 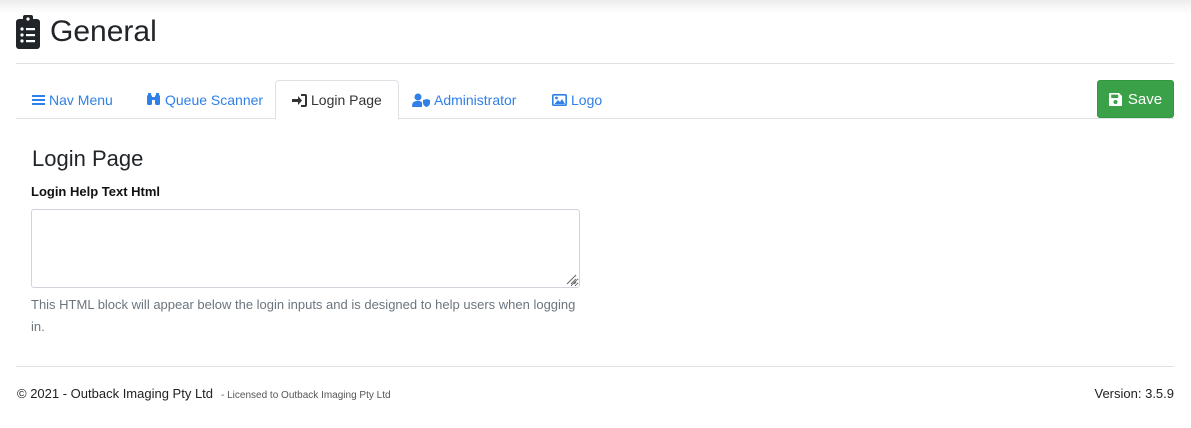 What do you see at coordinates (115, 393) in the screenshot?
I see `copyright-text: © 2021 - Outback Imaging Pty Ltd` at bounding box center [115, 393].